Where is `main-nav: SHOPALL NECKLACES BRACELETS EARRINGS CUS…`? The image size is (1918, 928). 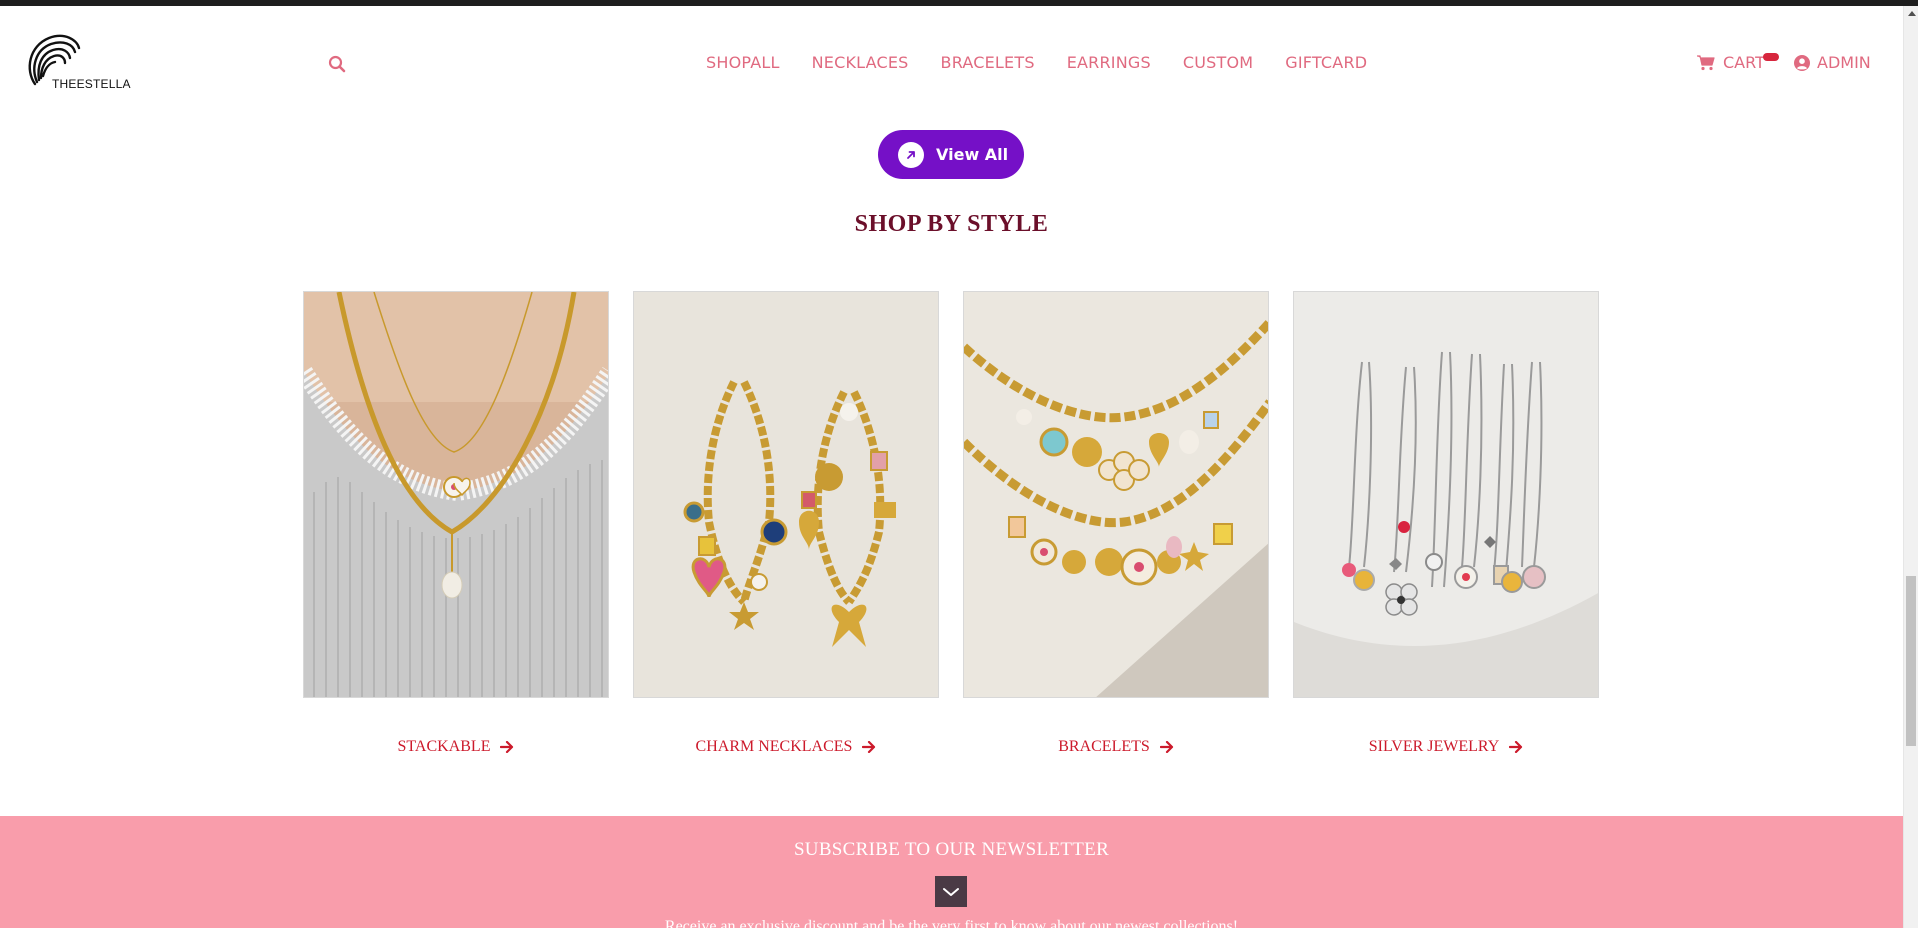
main-nav: SHOPALL NECKLACES BRACELETS EARRINGS CUS… is located at coordinates (1036, 62).